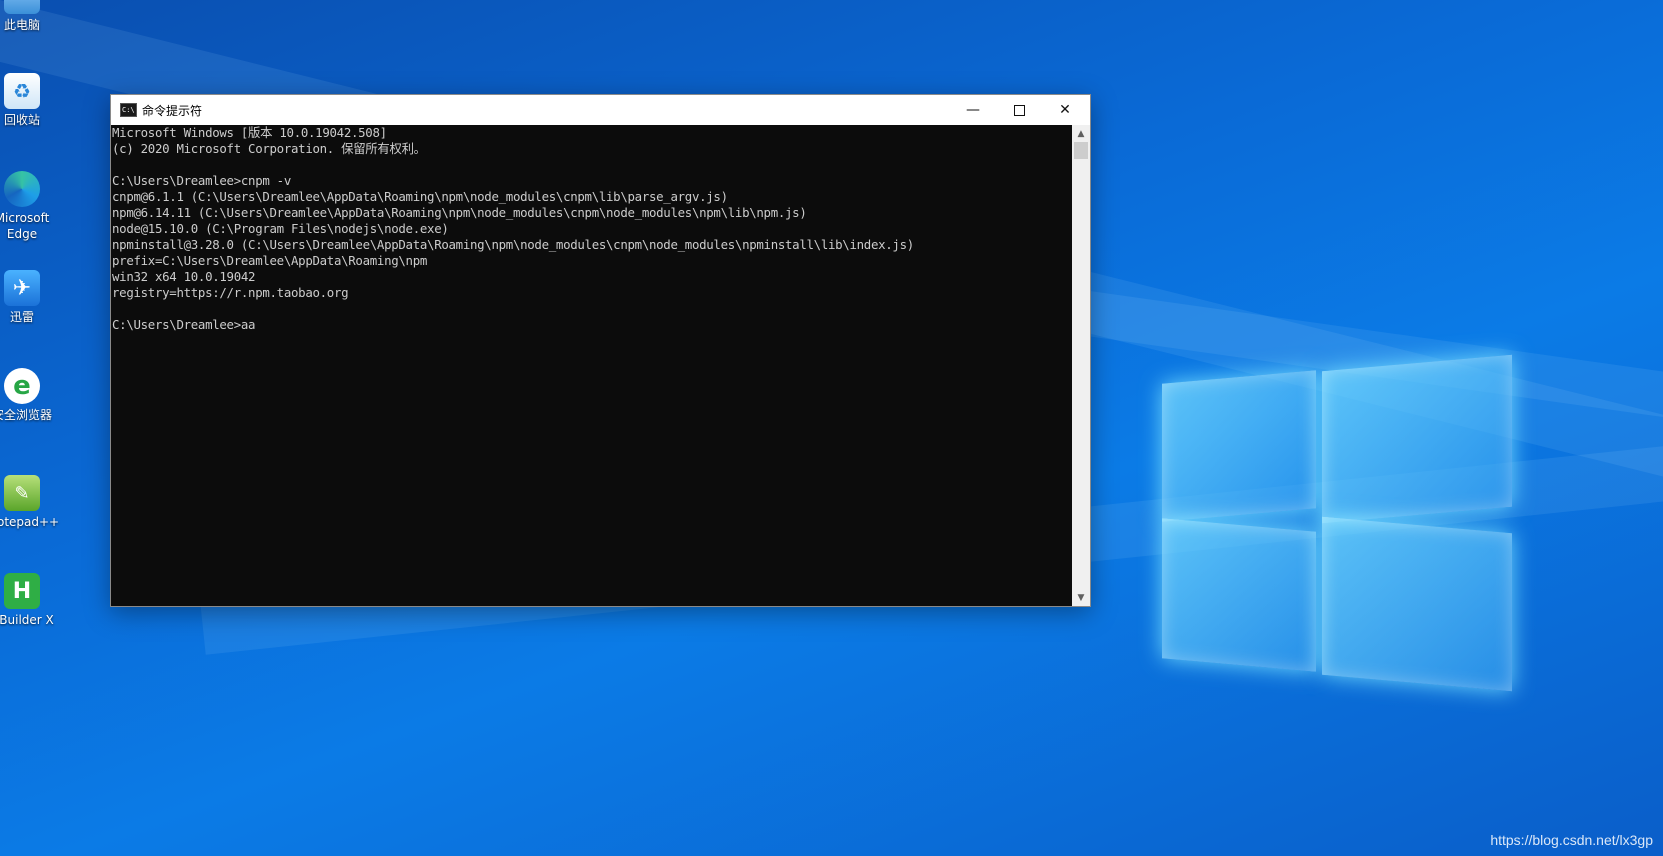 Image resolution: width=1663 pixels, height=856 pixels. Describe the element at coordinates (22, 7) in the screenshot. I see `computer-icon` at that location.